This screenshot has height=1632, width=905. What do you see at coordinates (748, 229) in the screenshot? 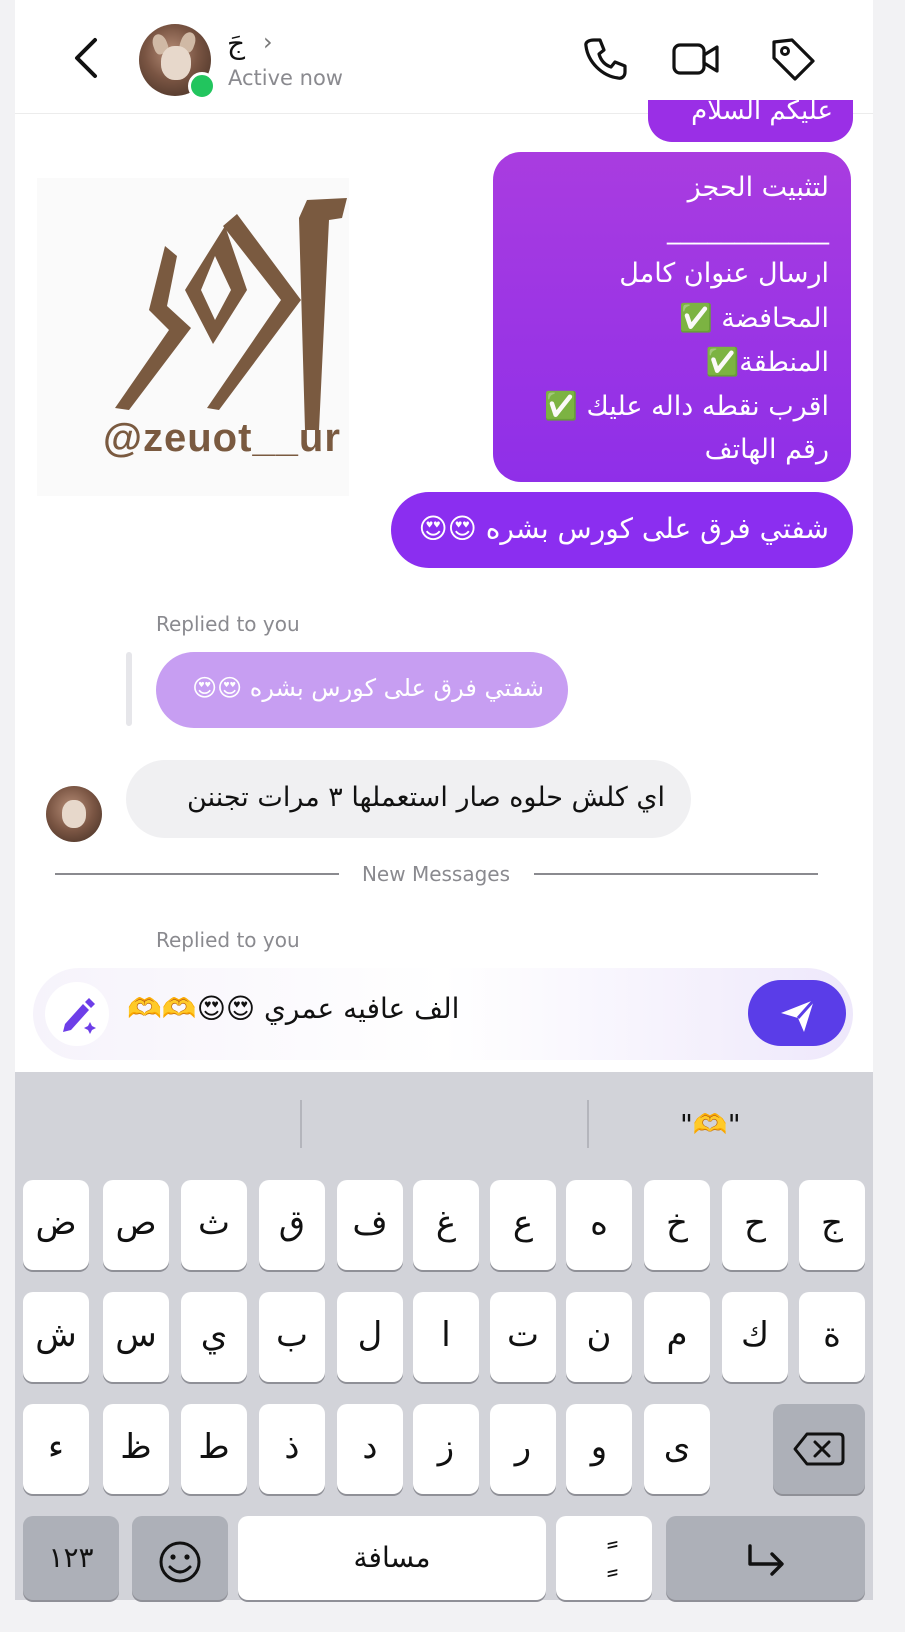
I see `message-line: ____________` at bounding box center [748, 229].